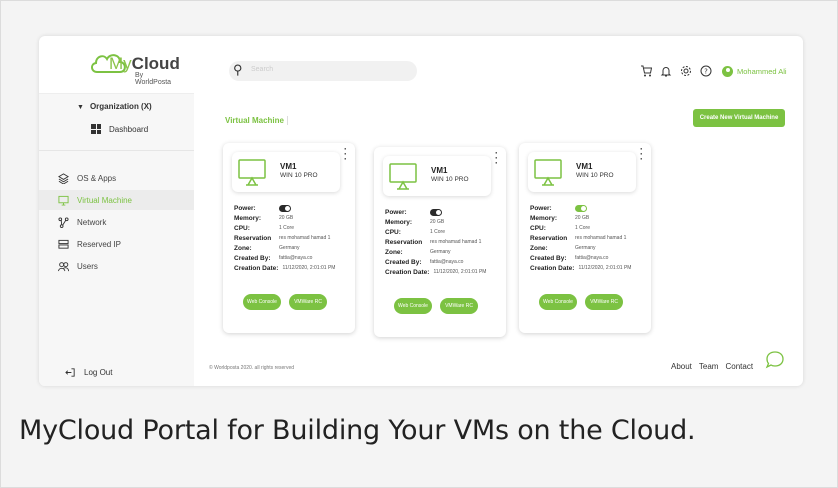 This screenshot has width=838, height=488. What do you see at coordinates (262, 69) in the screenshot?
I see `search-placeholder: Search` at bounding box center [262, 69].